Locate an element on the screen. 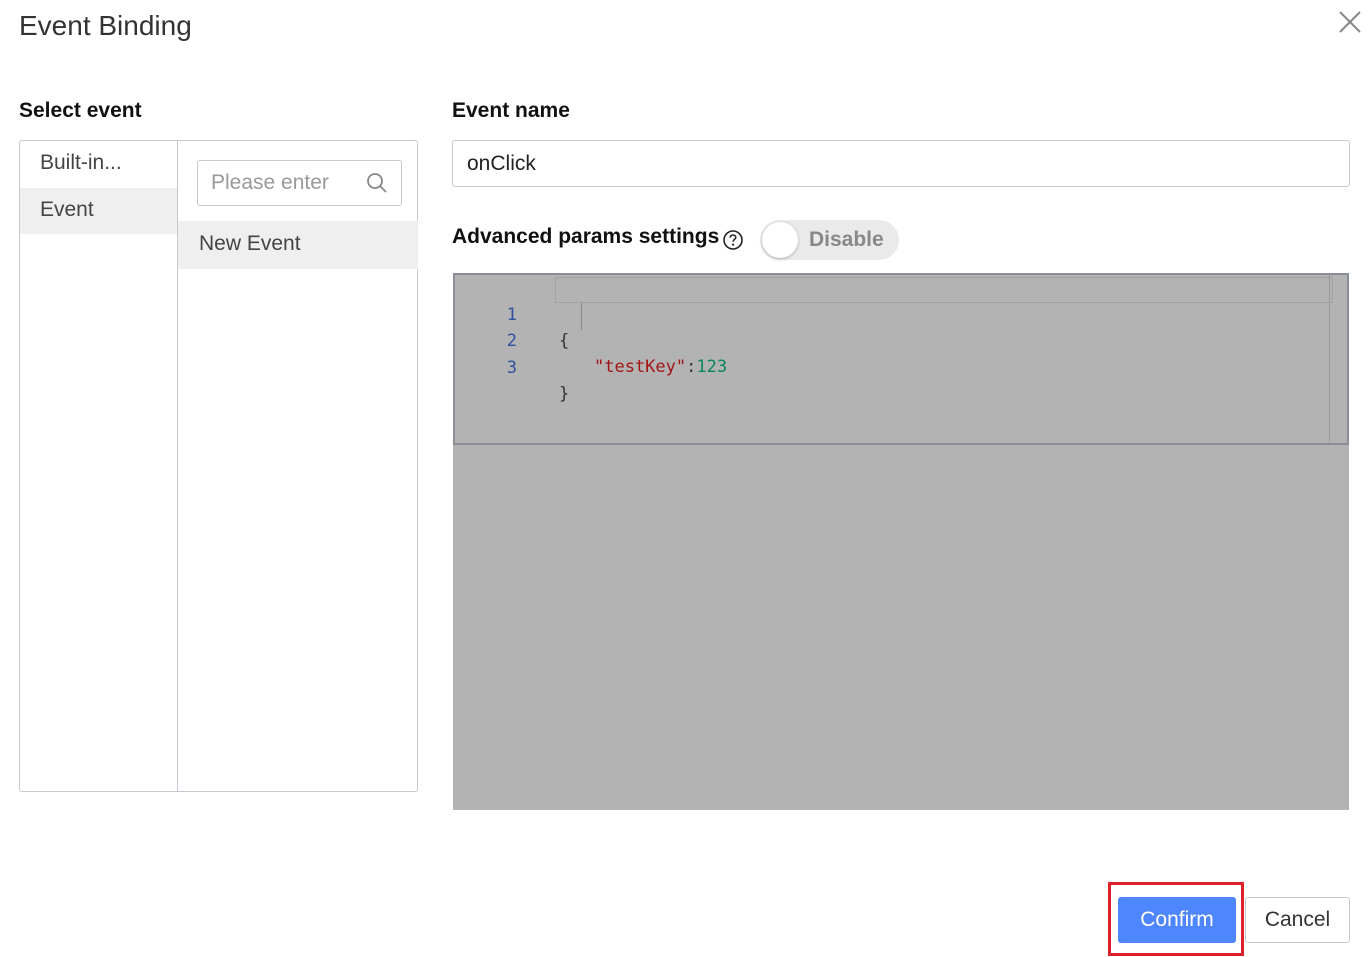  event-list-item: New Event is located at coordinates (298, 245).